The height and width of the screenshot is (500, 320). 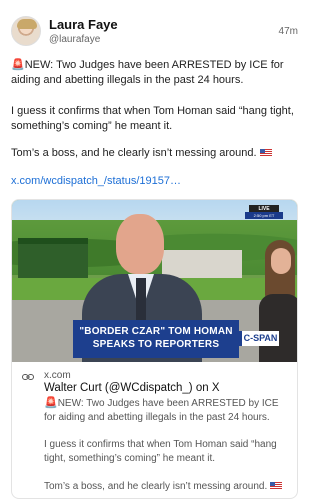 I want to click on reporter-body, so click(x=278, y=328).